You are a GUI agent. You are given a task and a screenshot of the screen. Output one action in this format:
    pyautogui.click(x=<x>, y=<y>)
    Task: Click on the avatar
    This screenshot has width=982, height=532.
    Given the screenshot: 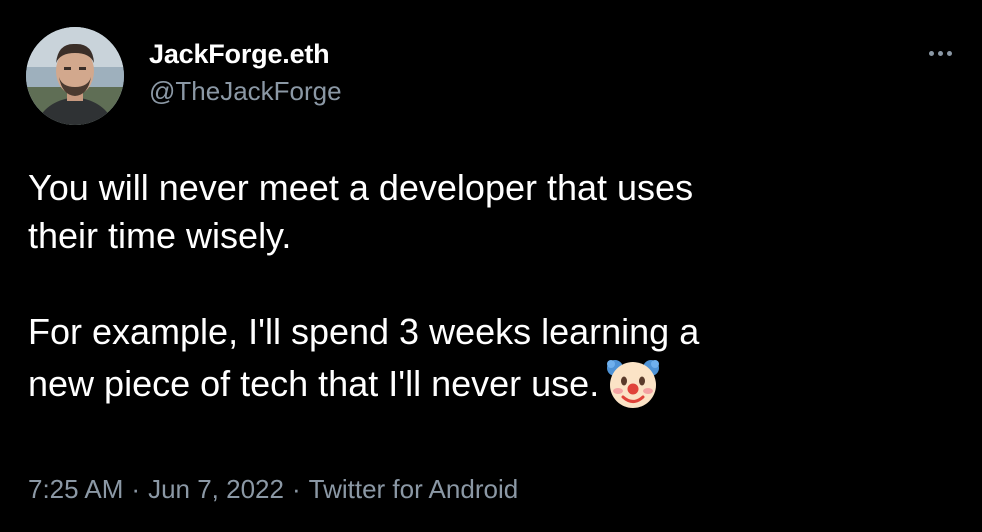 What is the action you would take?
    pyautogui.click(x=75, y=76)
    